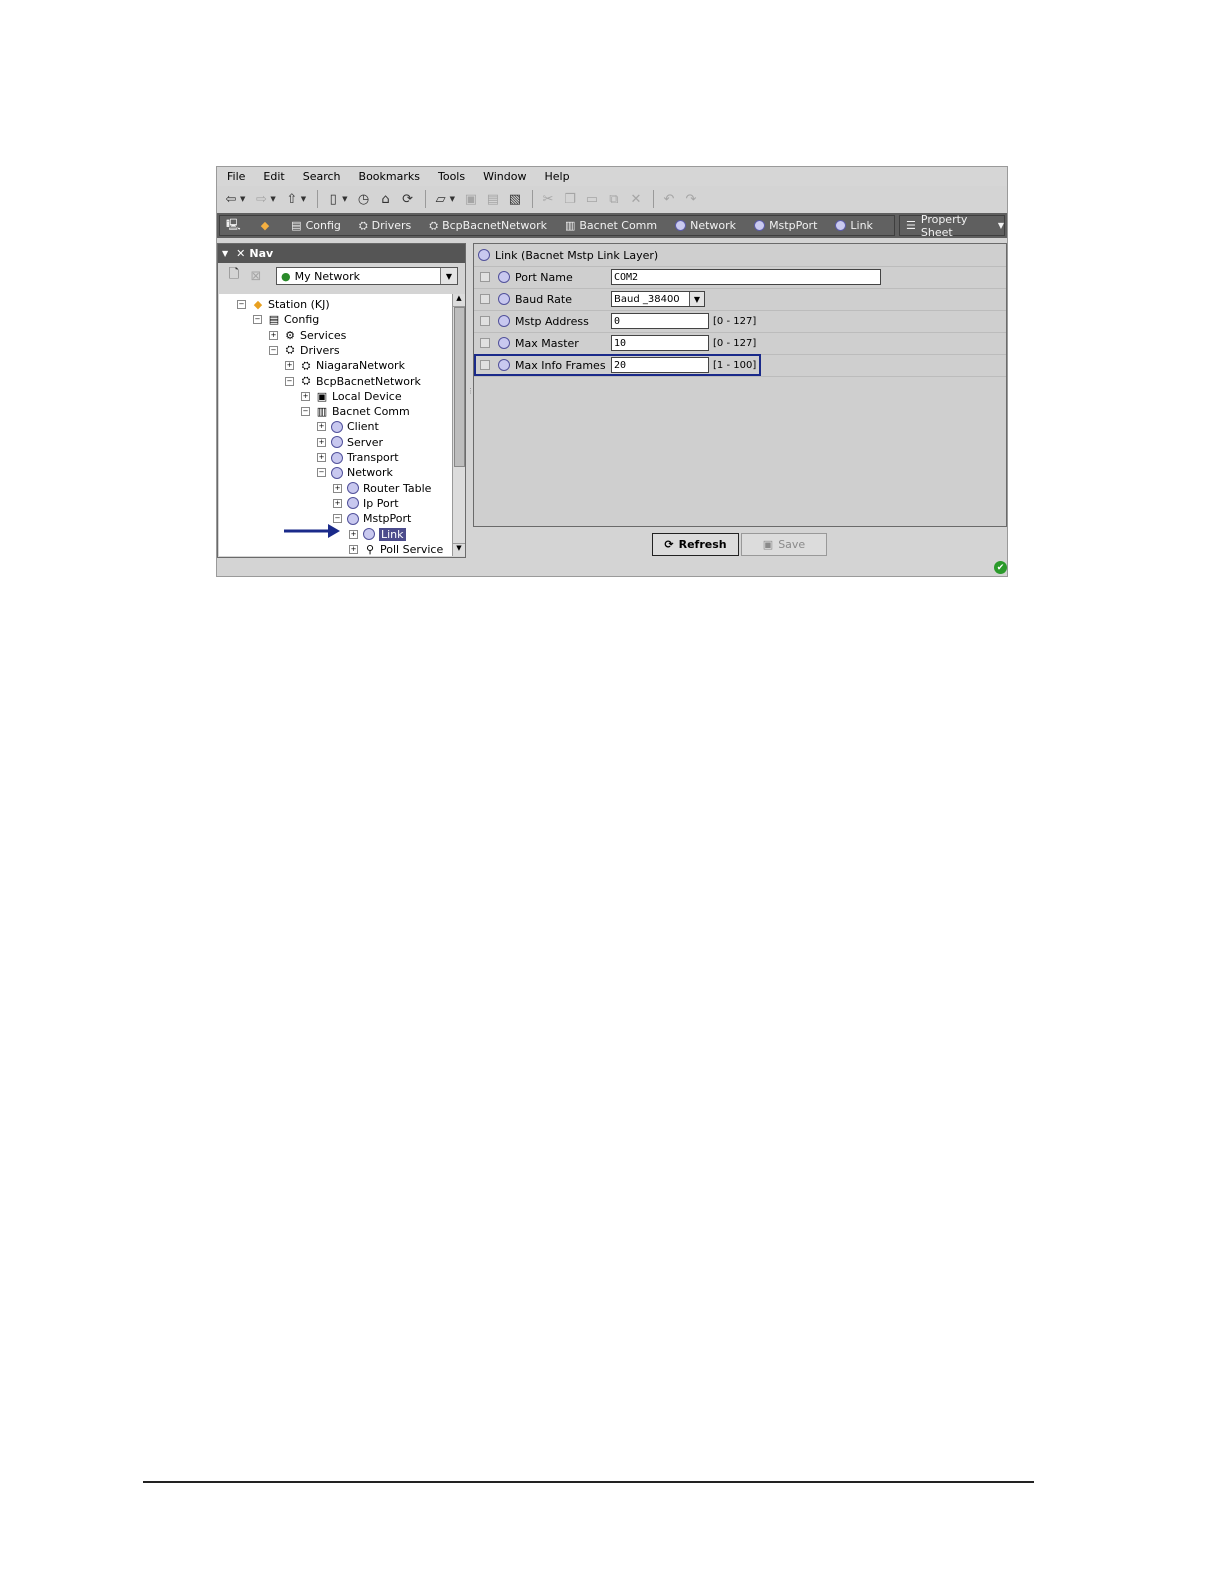 This screenshot has width=1224, height=1584. I want to click on side-bar-icon: ▯, so click(333, 199).